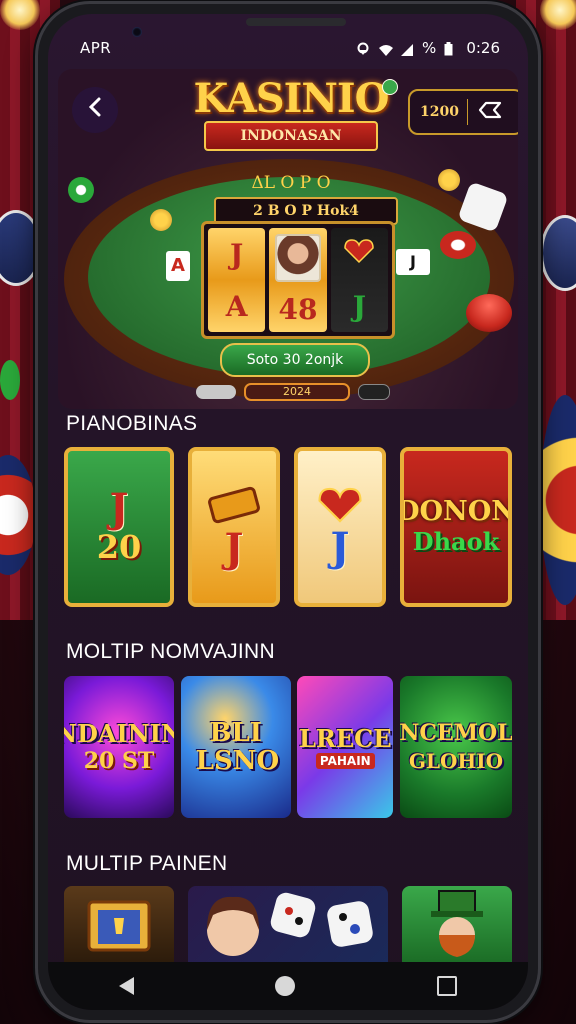 Image resolution: width=576 pixels, height=1024 pixels. Describe the element at coordinates (298, 310) in the screenshot. I see `reel-symbol: 48` at that location.